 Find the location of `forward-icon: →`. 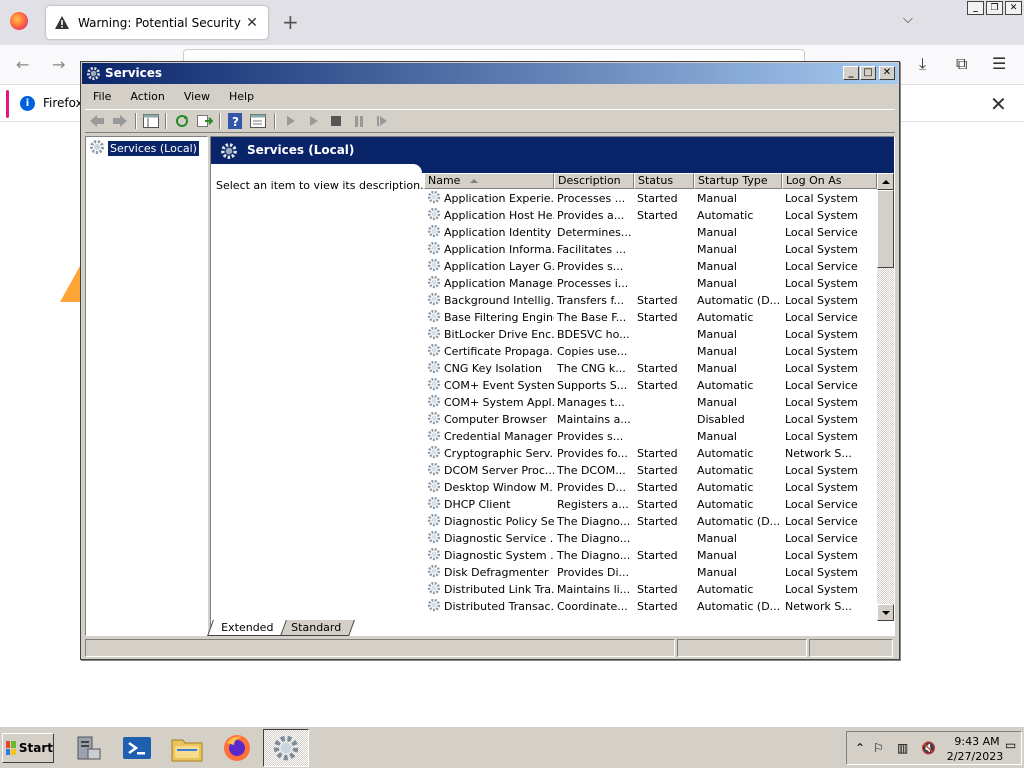

forward-icon: → is located at coordinates (58, 64).